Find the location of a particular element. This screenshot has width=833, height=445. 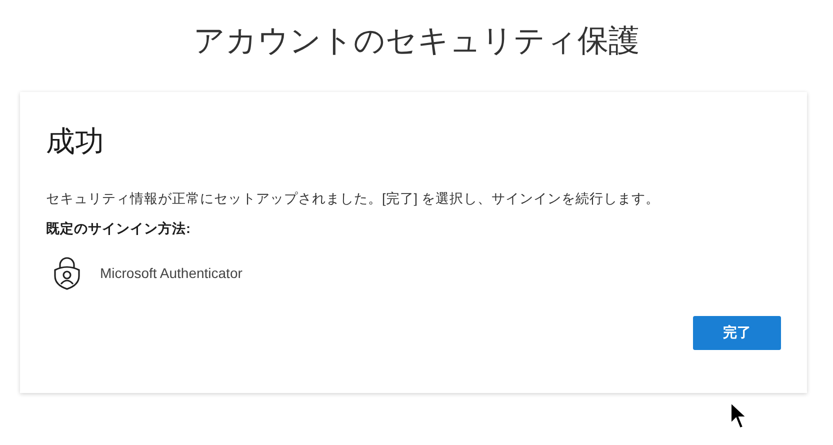

method-name: Microsoft Authenticator is located at coordinates (171, 273).